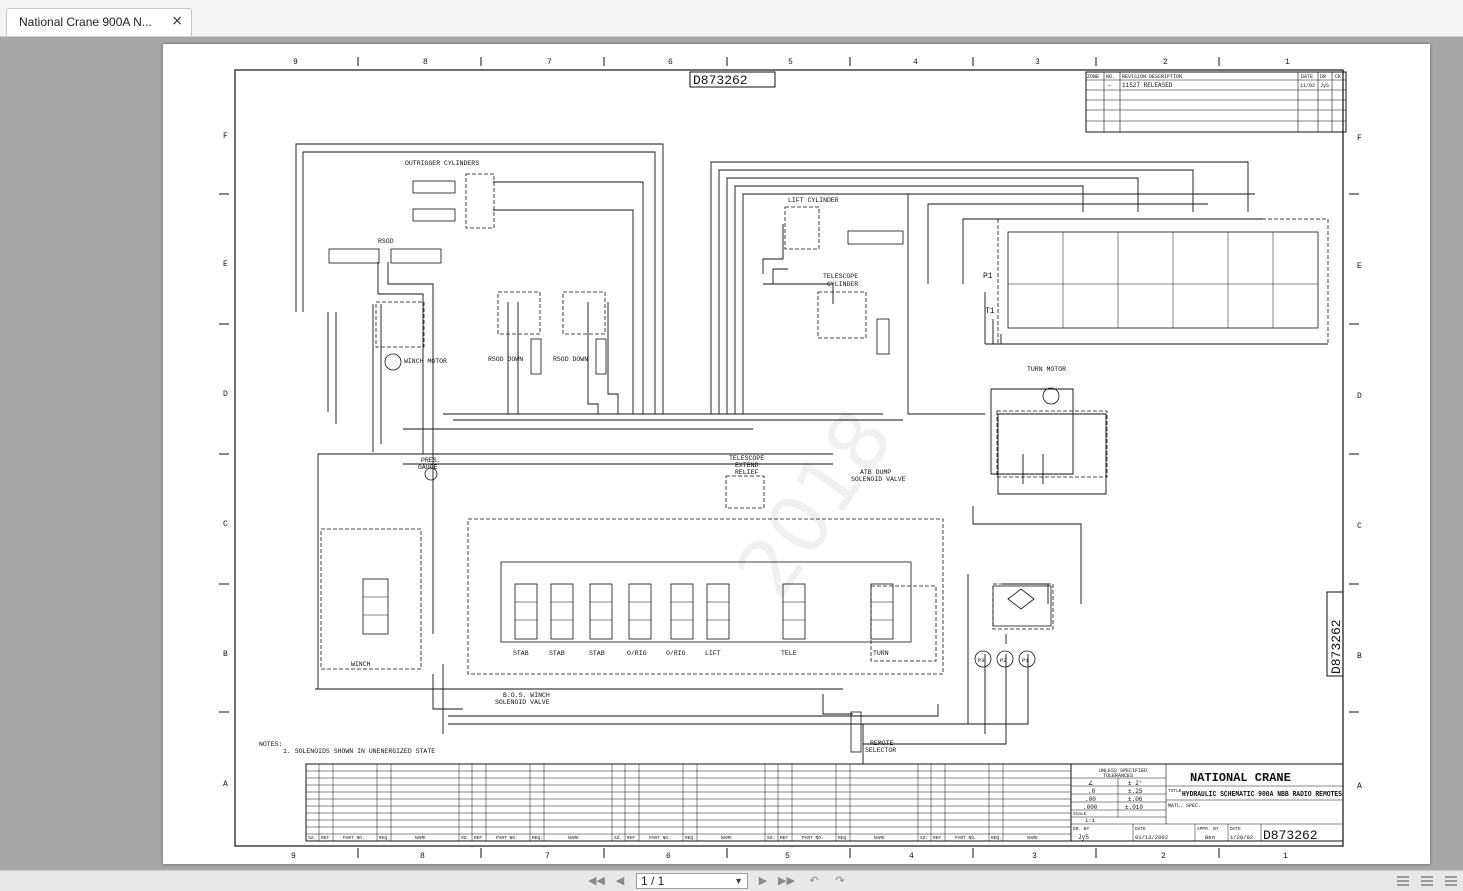 The height and width of the screenshot is (891, 1463). I want to click on back-icon: ↶, so click(814, 881).